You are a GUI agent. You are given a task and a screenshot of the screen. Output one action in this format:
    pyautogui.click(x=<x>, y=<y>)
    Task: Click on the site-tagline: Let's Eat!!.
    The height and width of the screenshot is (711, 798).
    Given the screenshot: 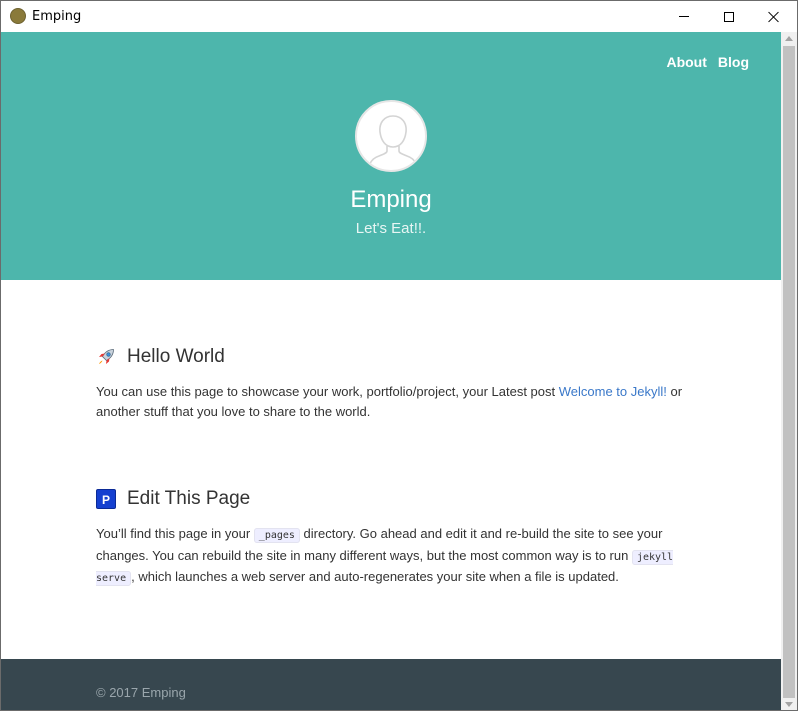 What is the action you would take?
    pyautogui.click(x=391, y=228)
    